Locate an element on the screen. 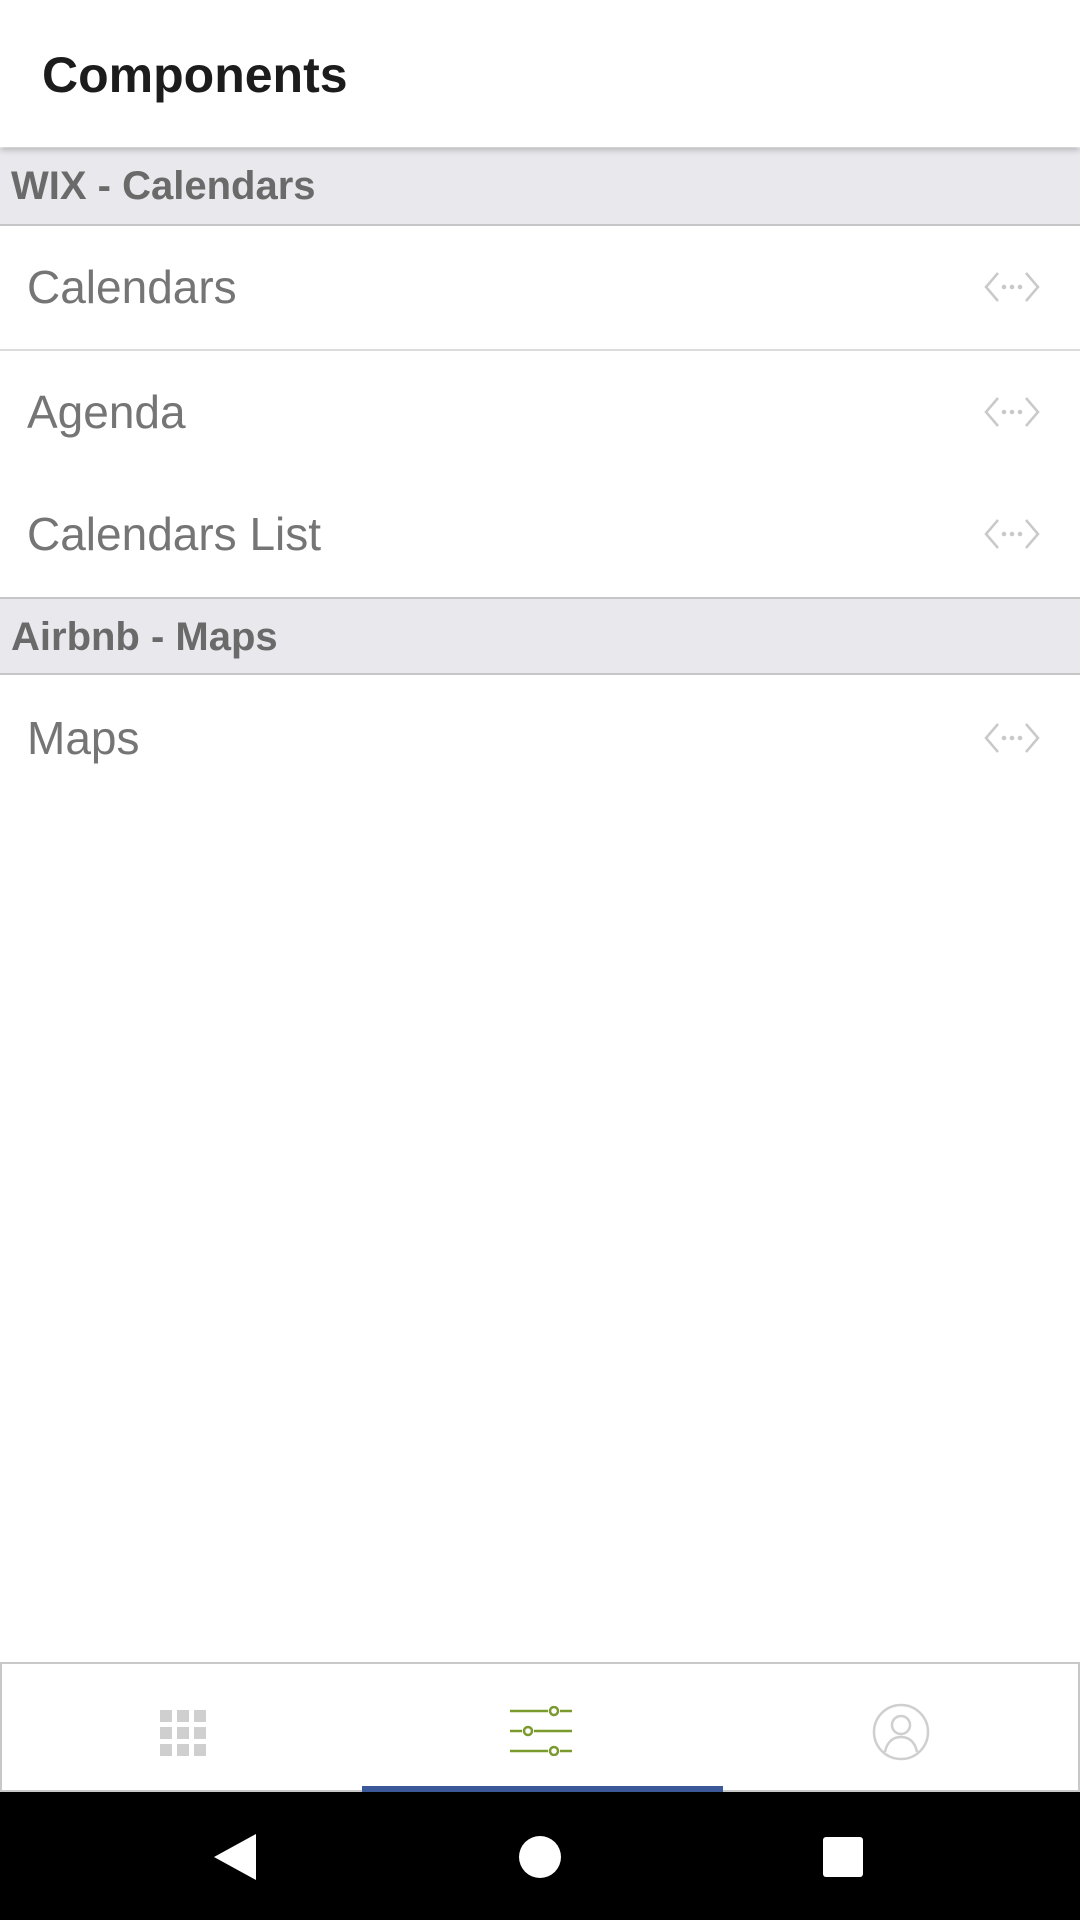  system-nav-bar is located at coordinates (540, 1856).